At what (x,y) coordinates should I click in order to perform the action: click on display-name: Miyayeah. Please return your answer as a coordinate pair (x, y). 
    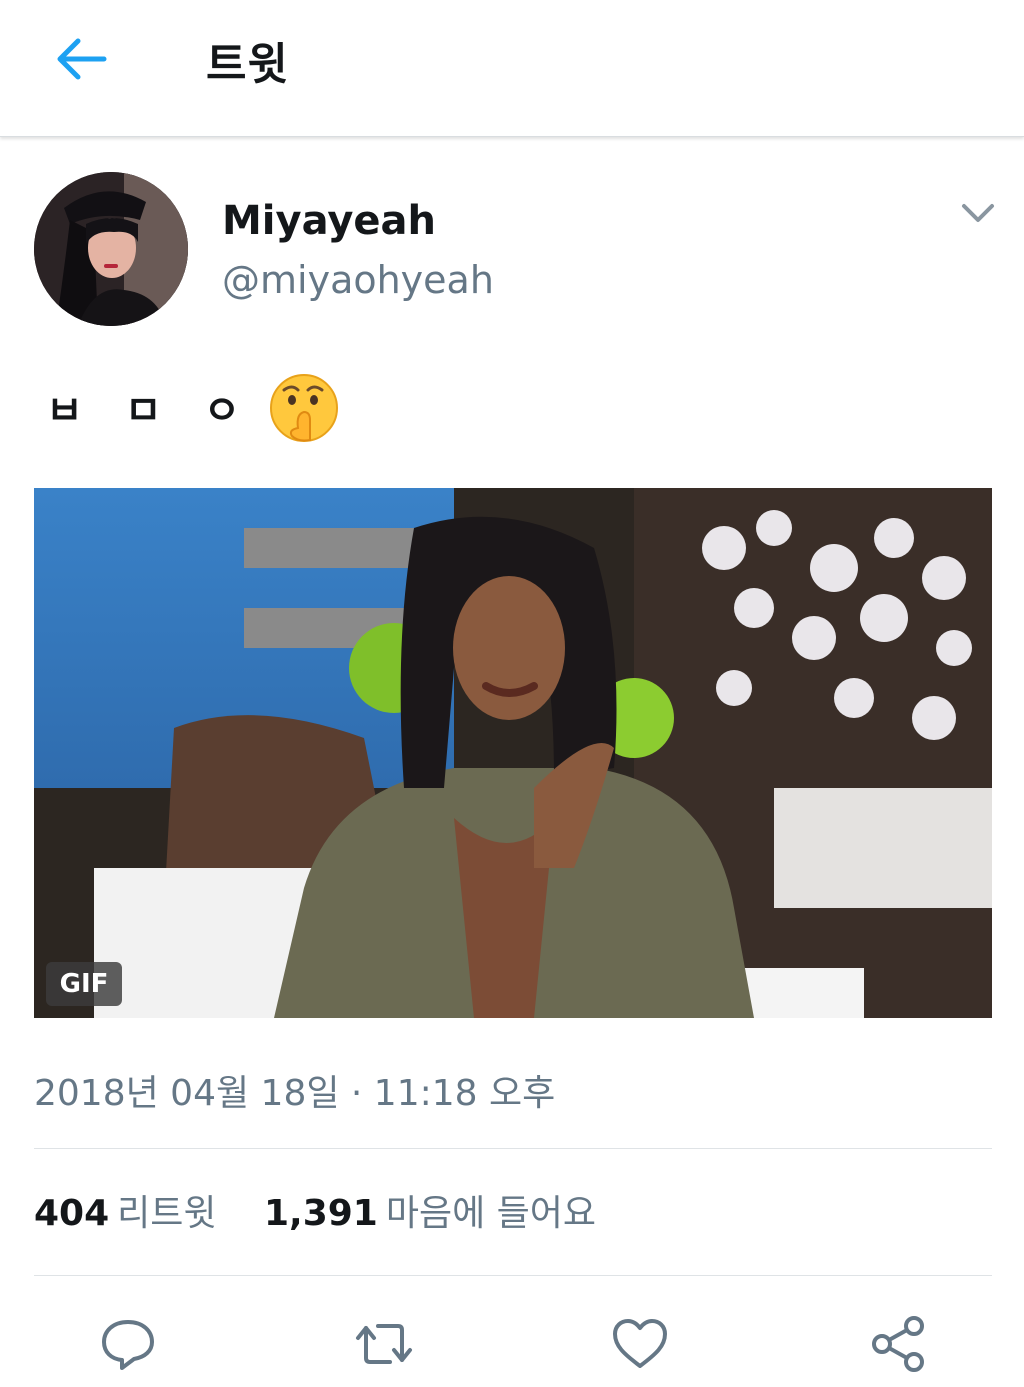
    Looking at the image, I should click on (329, 221).